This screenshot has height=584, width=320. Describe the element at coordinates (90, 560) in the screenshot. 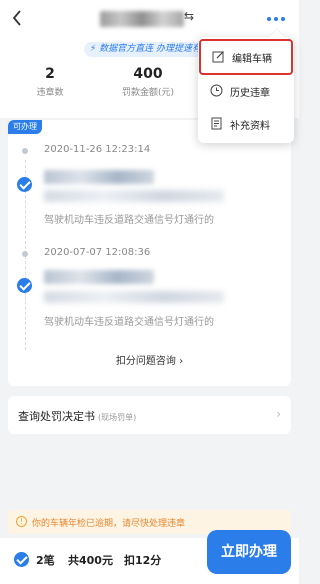

I see `selected-amount: 共400元` at that location.